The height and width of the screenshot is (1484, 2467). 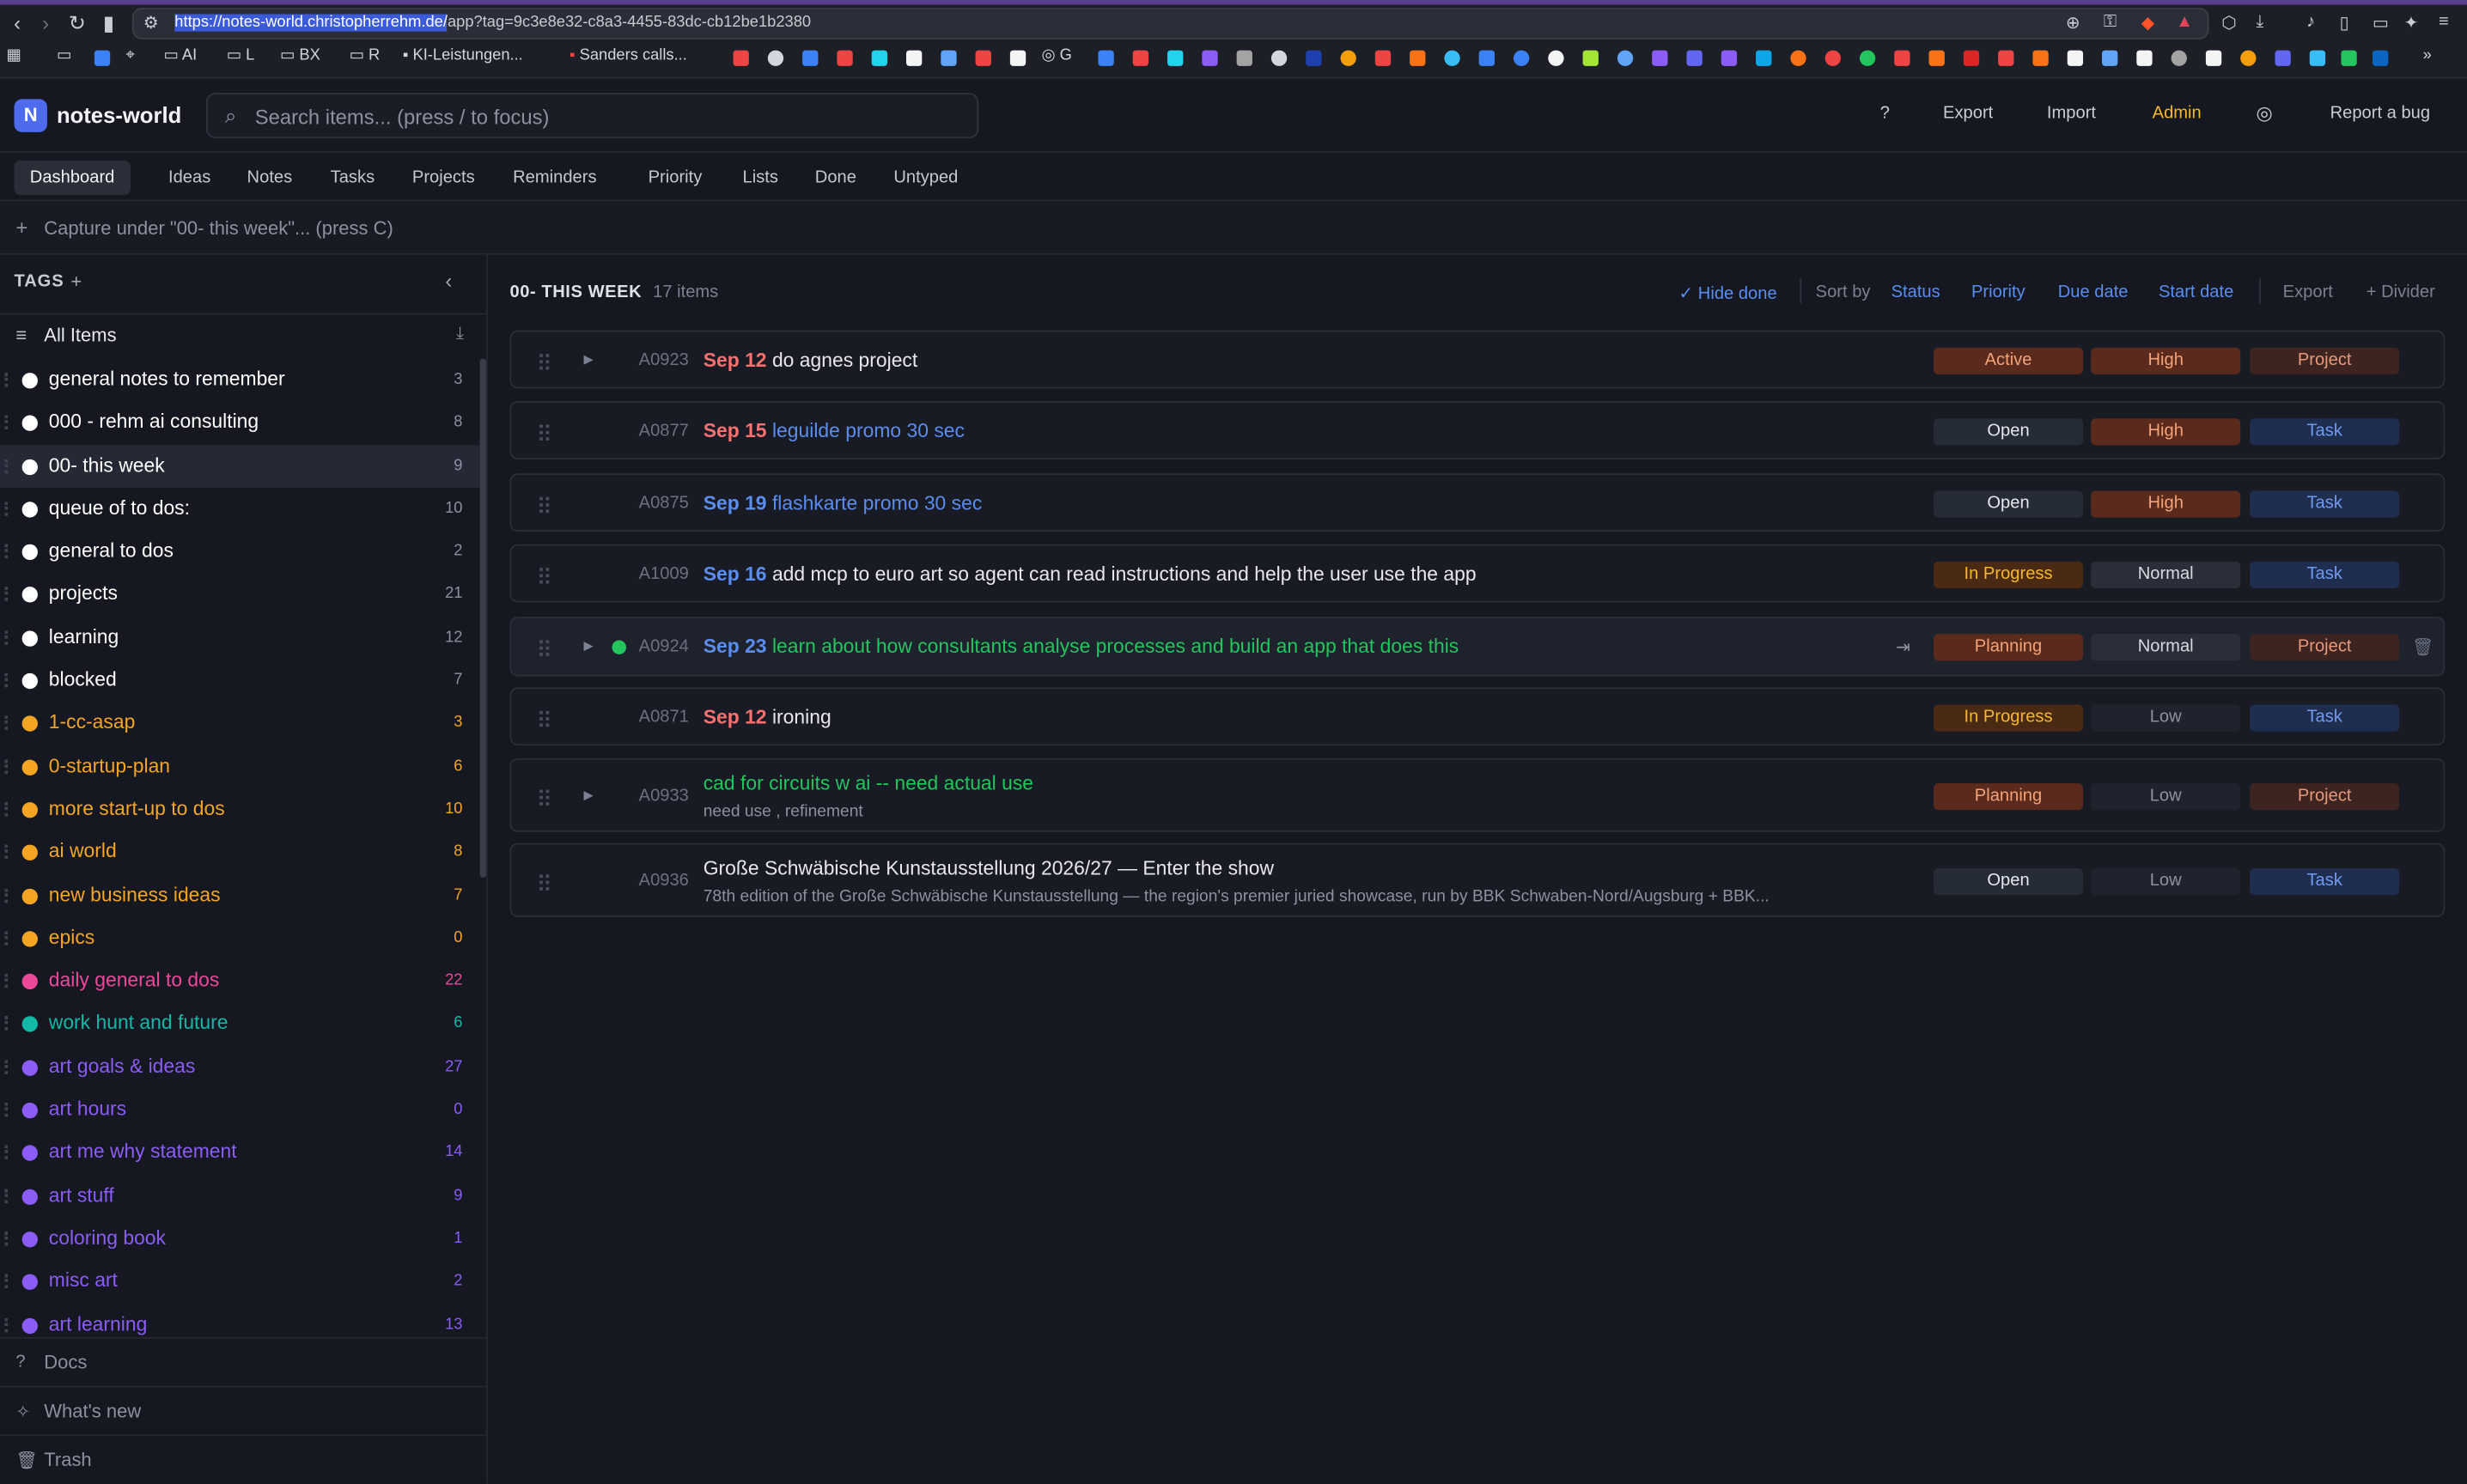 I want to click on hide-done-toggle: ✓ Hide done, so click(x=1727, y=293).